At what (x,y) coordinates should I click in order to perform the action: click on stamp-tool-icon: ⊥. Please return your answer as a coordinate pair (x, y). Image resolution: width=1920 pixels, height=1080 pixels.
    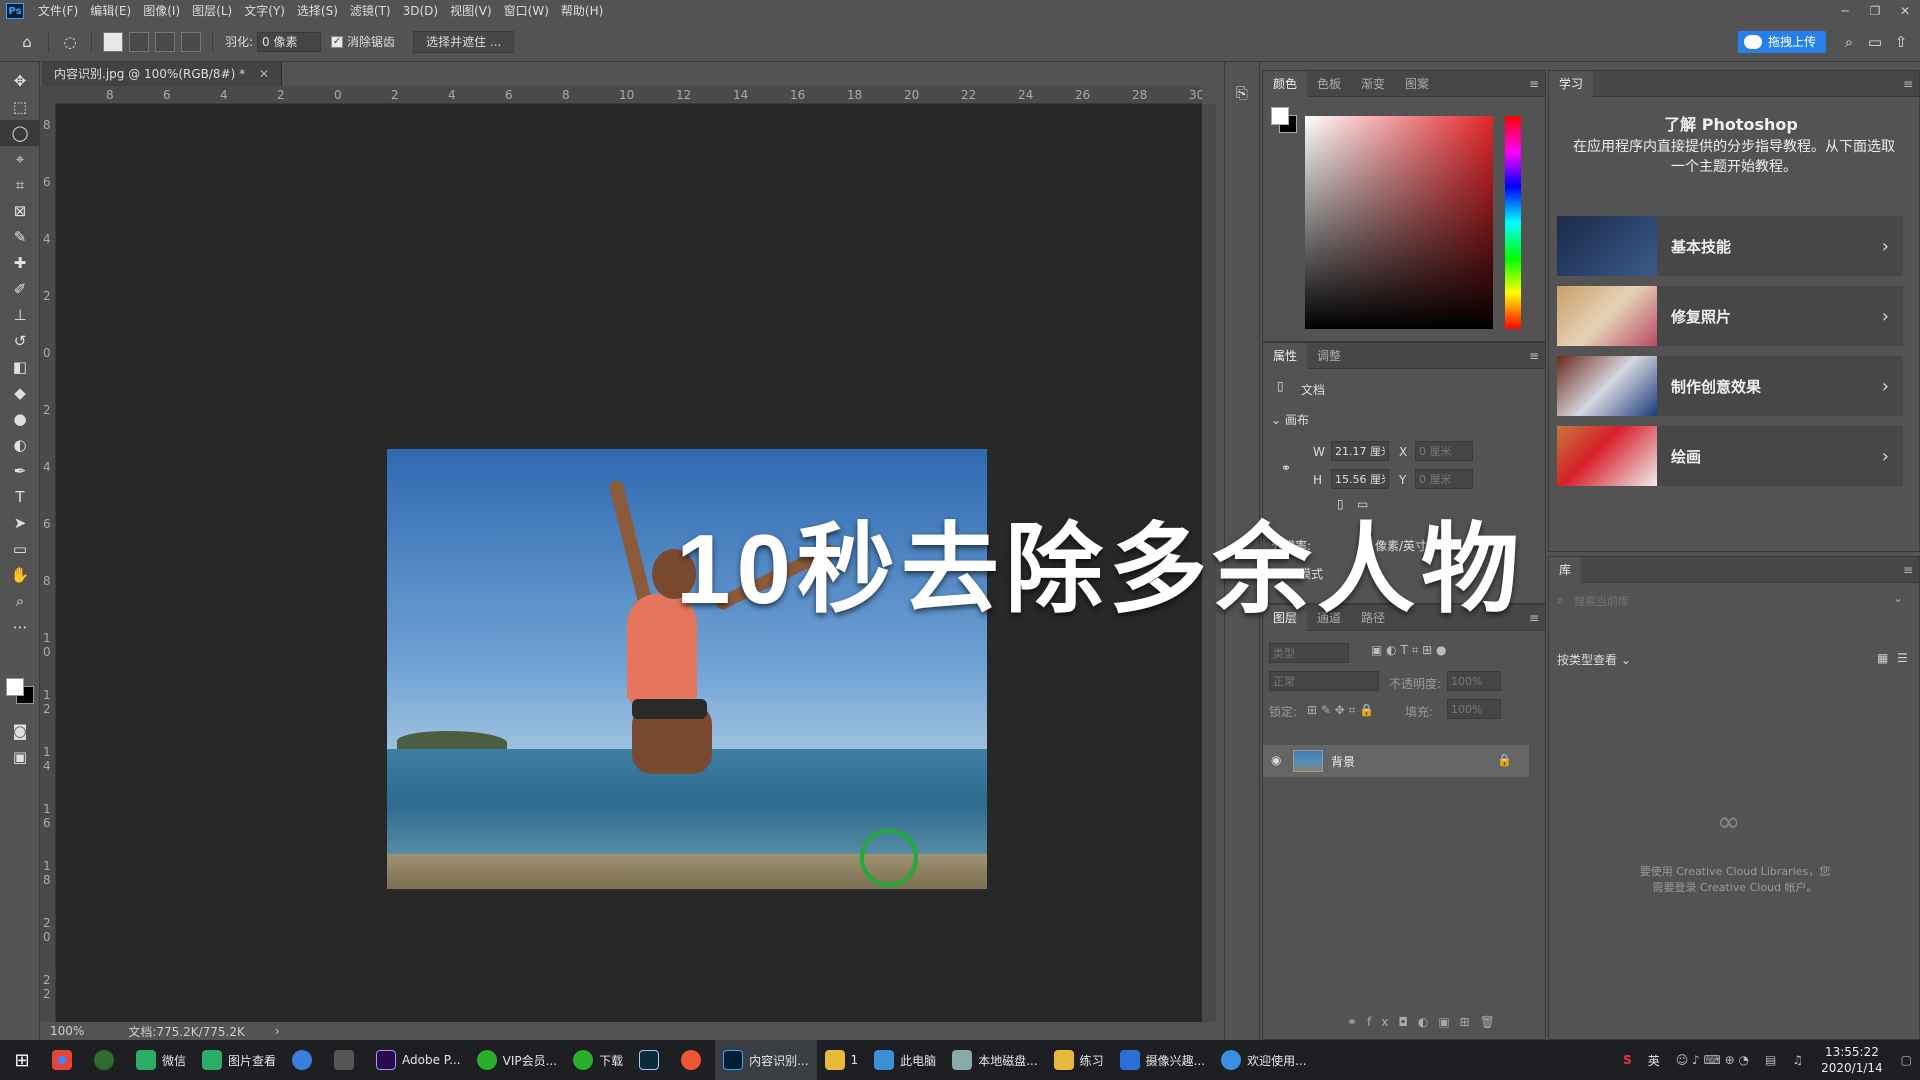
    Looking at the image, I should click on (20, 315).